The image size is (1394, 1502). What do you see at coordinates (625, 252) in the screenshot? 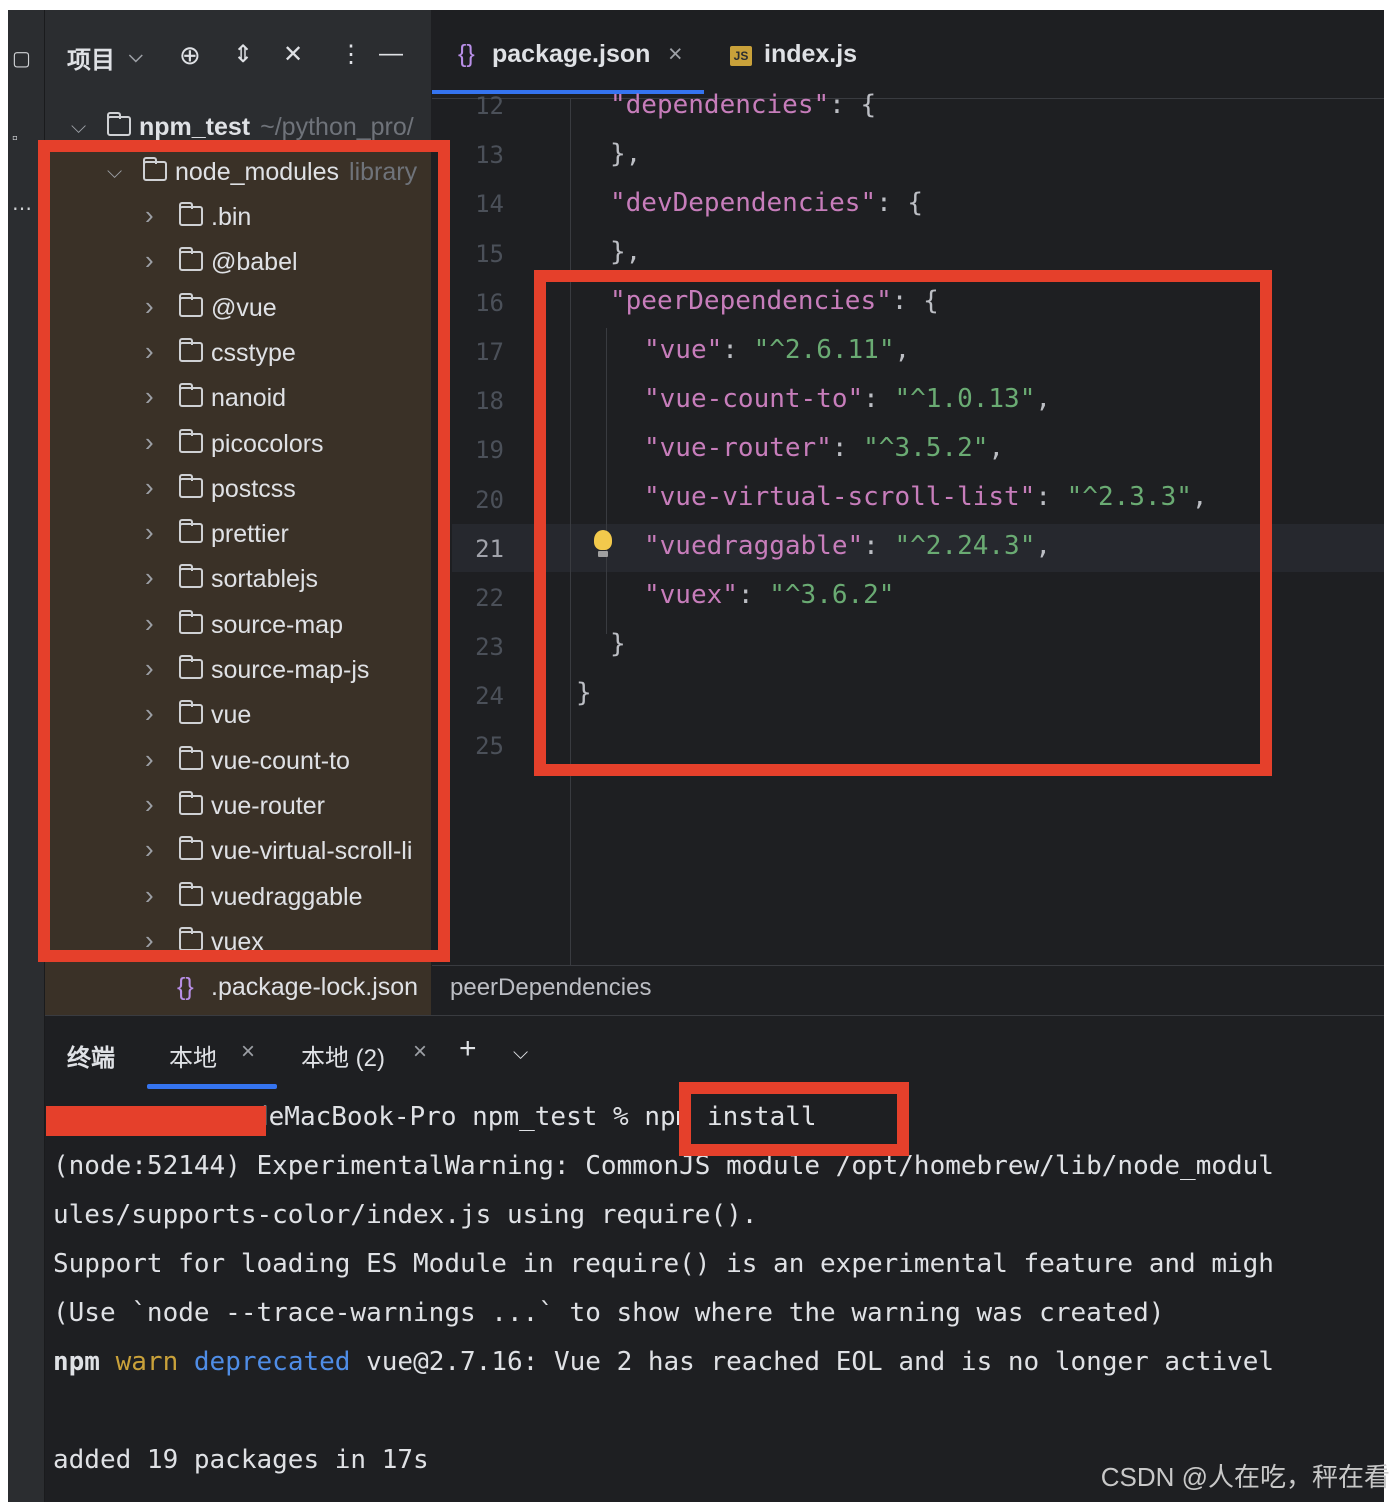
I see `code-line-15: },` at bounding box center [625, 252].